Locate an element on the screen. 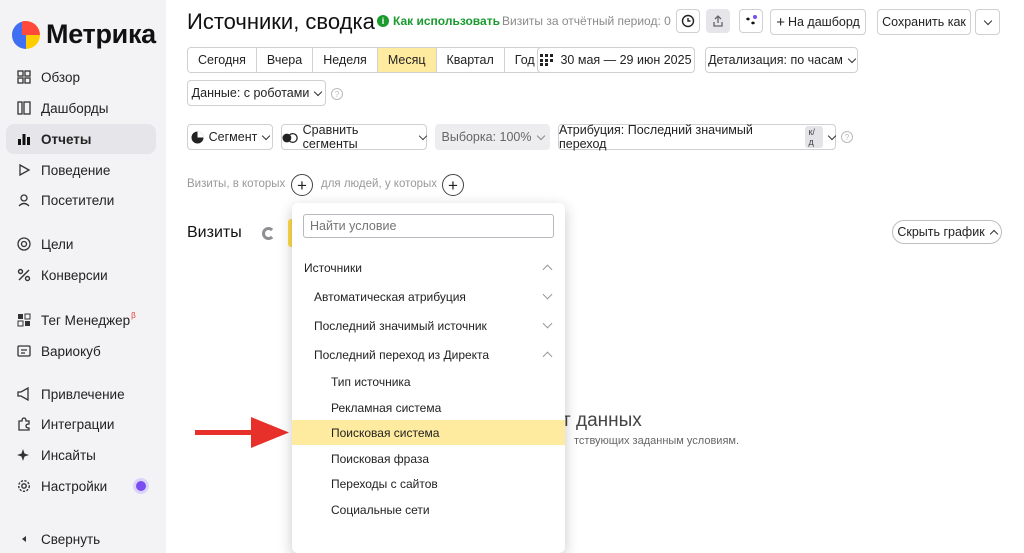 Image resolution: width=1024 pixels, height=553 pixels. period-option-0: Сегодня is located at coordinates (222, 60).